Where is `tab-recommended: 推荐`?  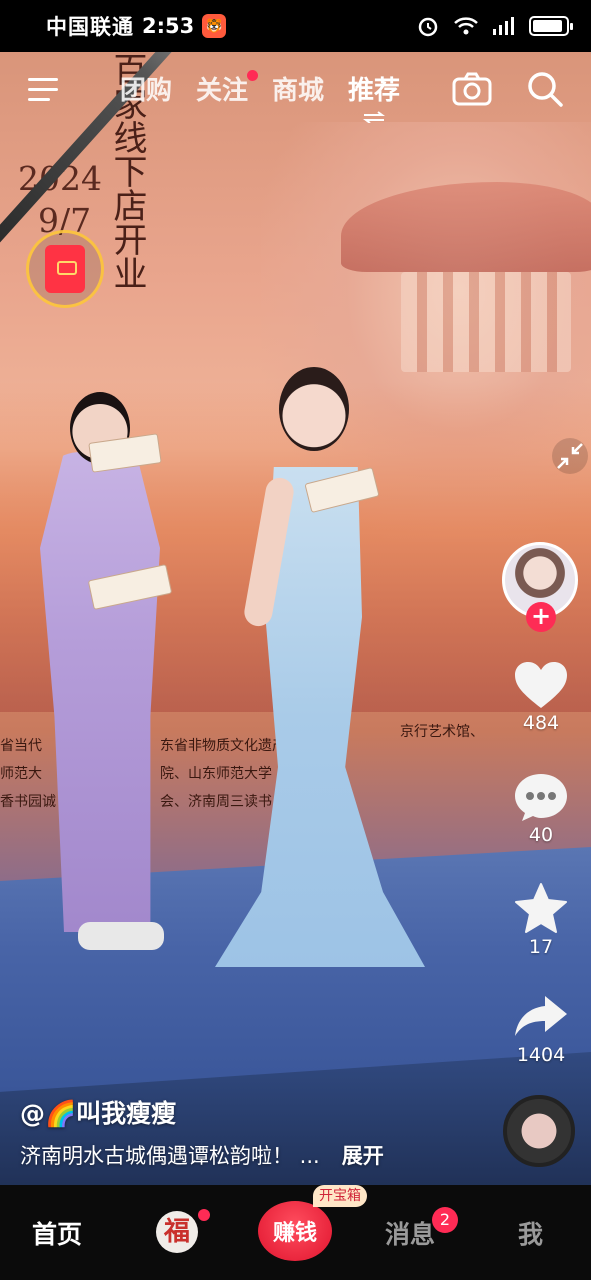 tab-recommended: 推荐 is located at coordinates (374, 96).